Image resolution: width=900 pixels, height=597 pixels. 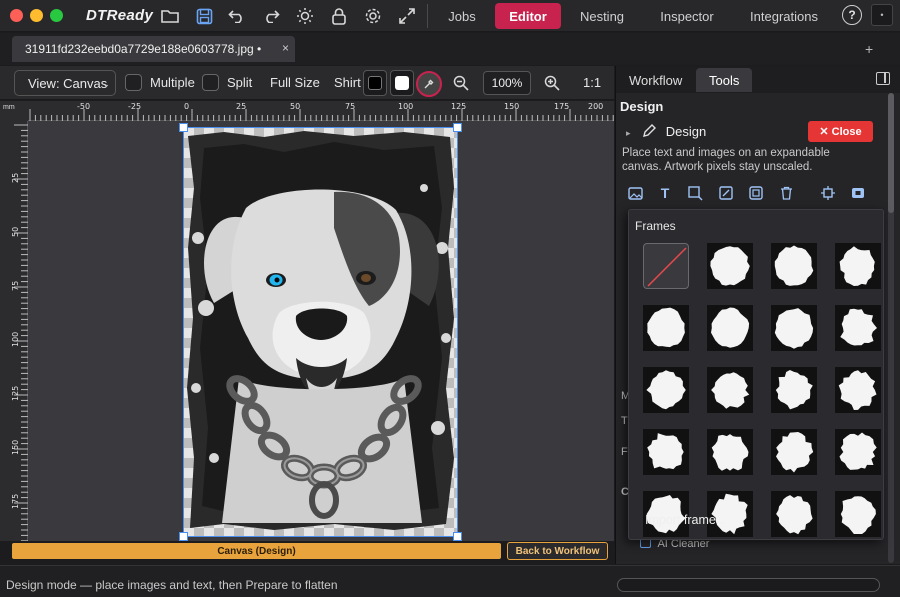 I want to click on frame-icon, so click(x=756, y=193).